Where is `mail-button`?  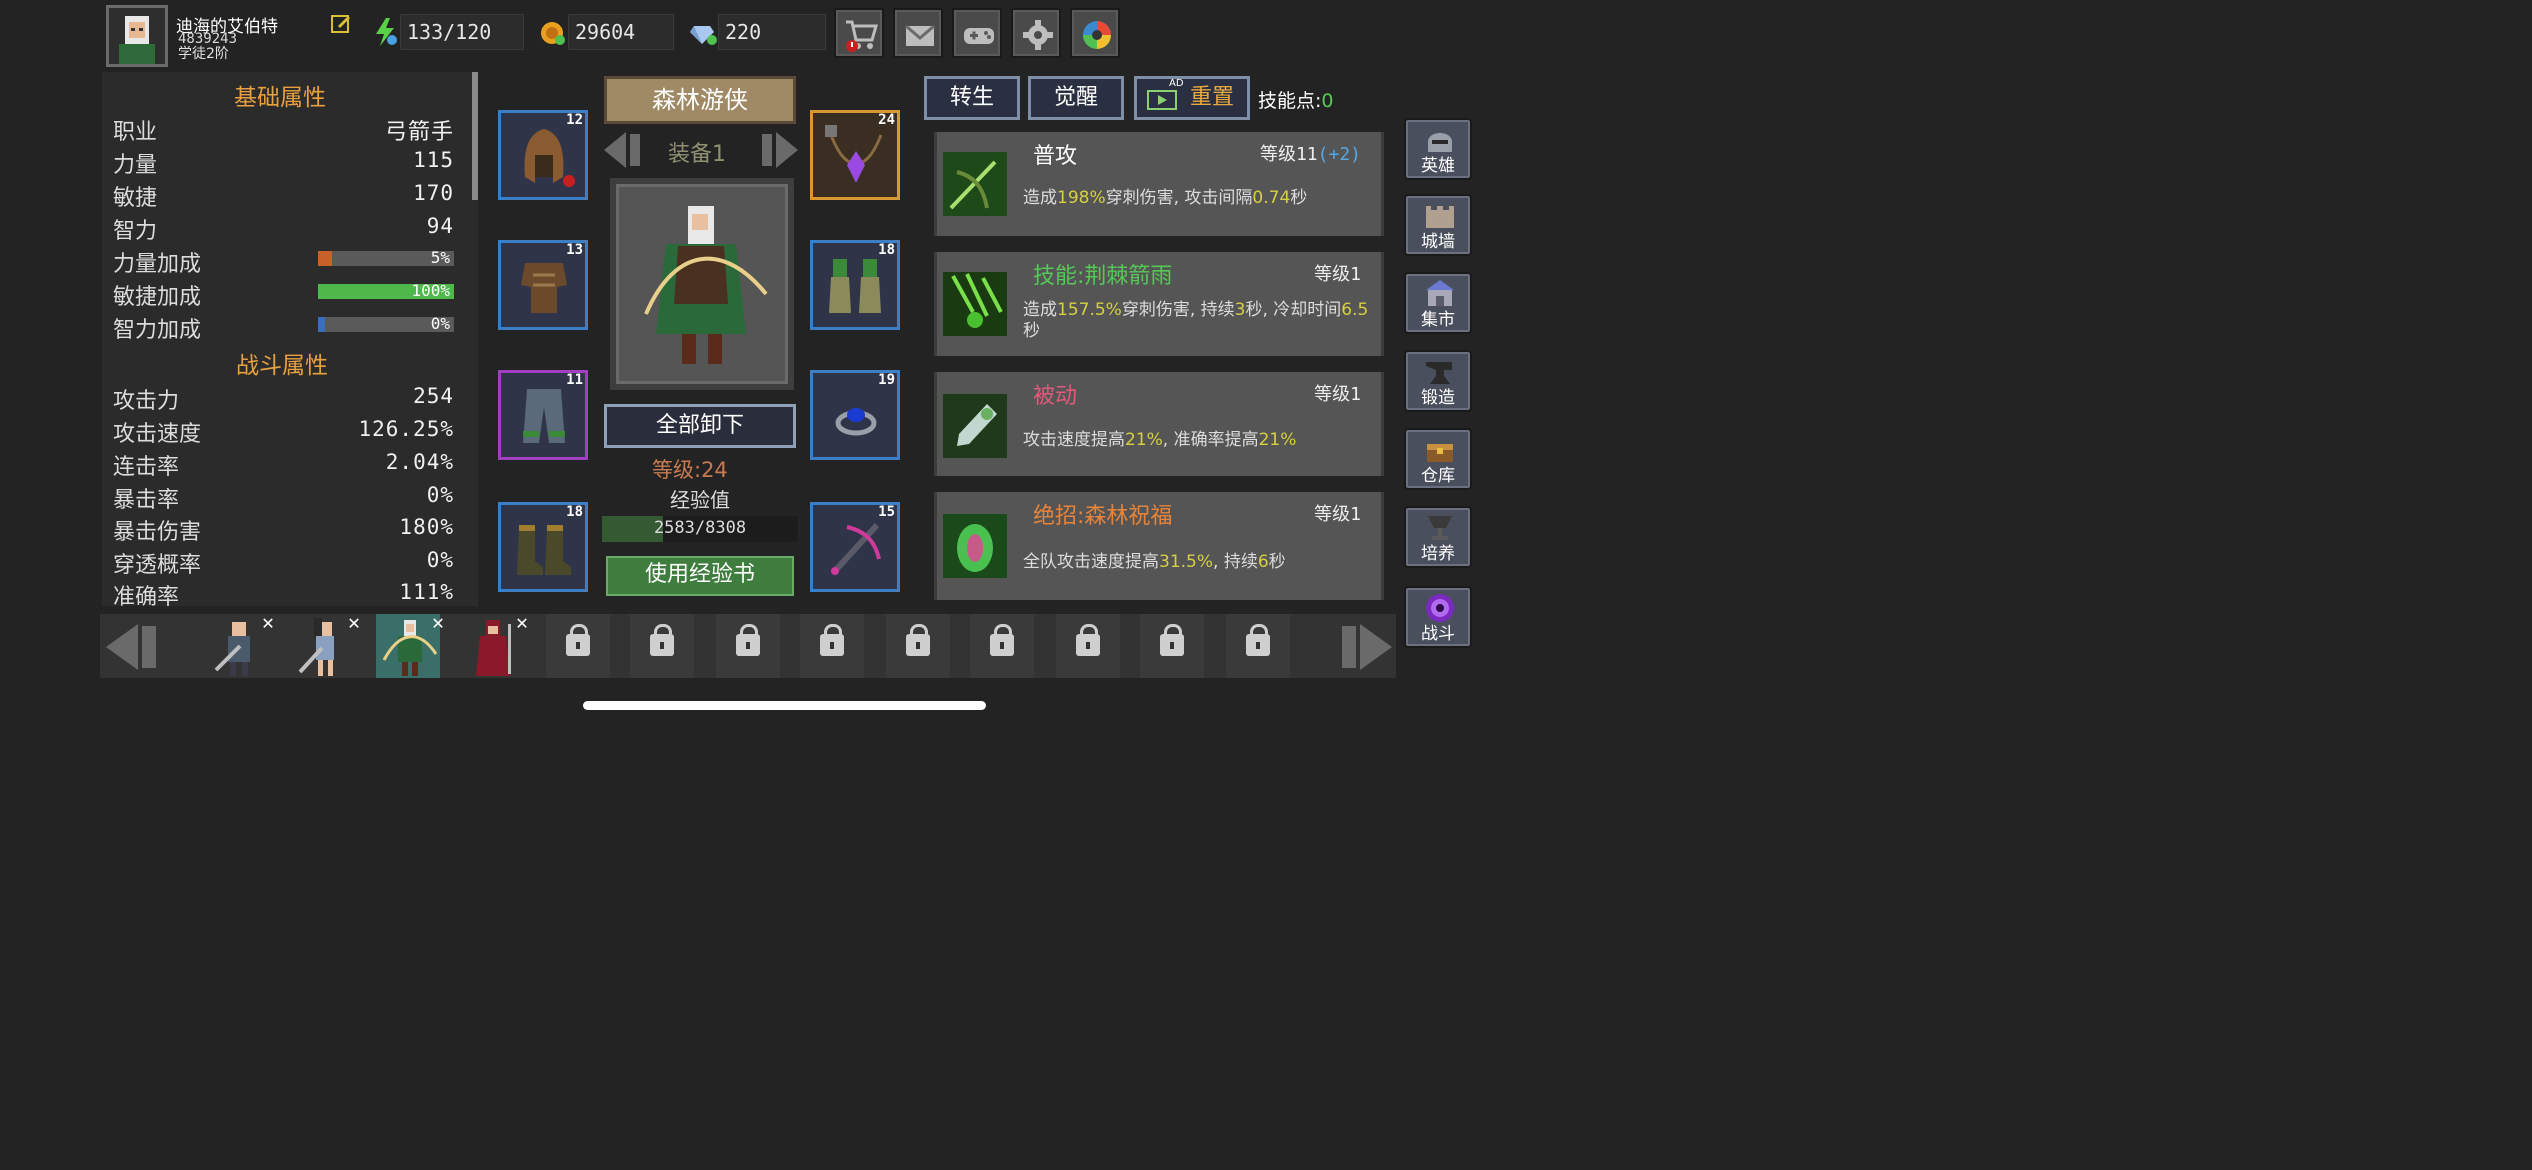
mail-button is located at coordinates (918, 33).